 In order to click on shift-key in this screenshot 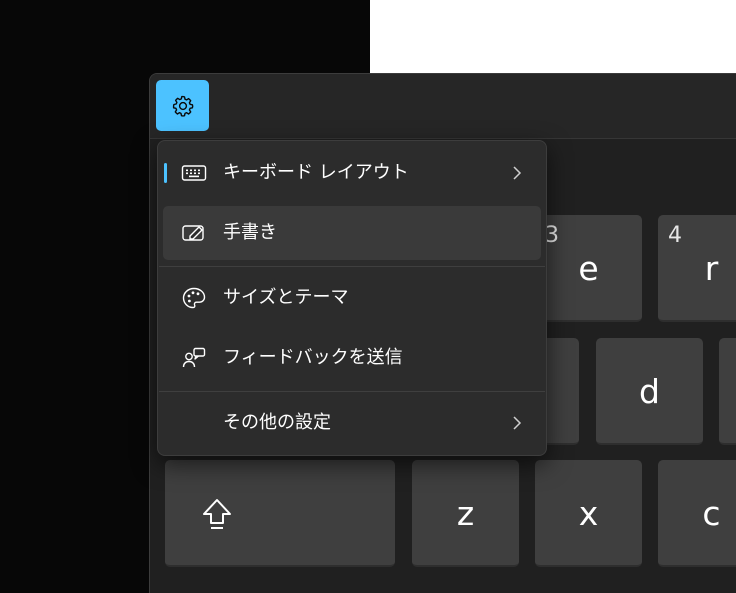, I will do `click(280, 513)`.